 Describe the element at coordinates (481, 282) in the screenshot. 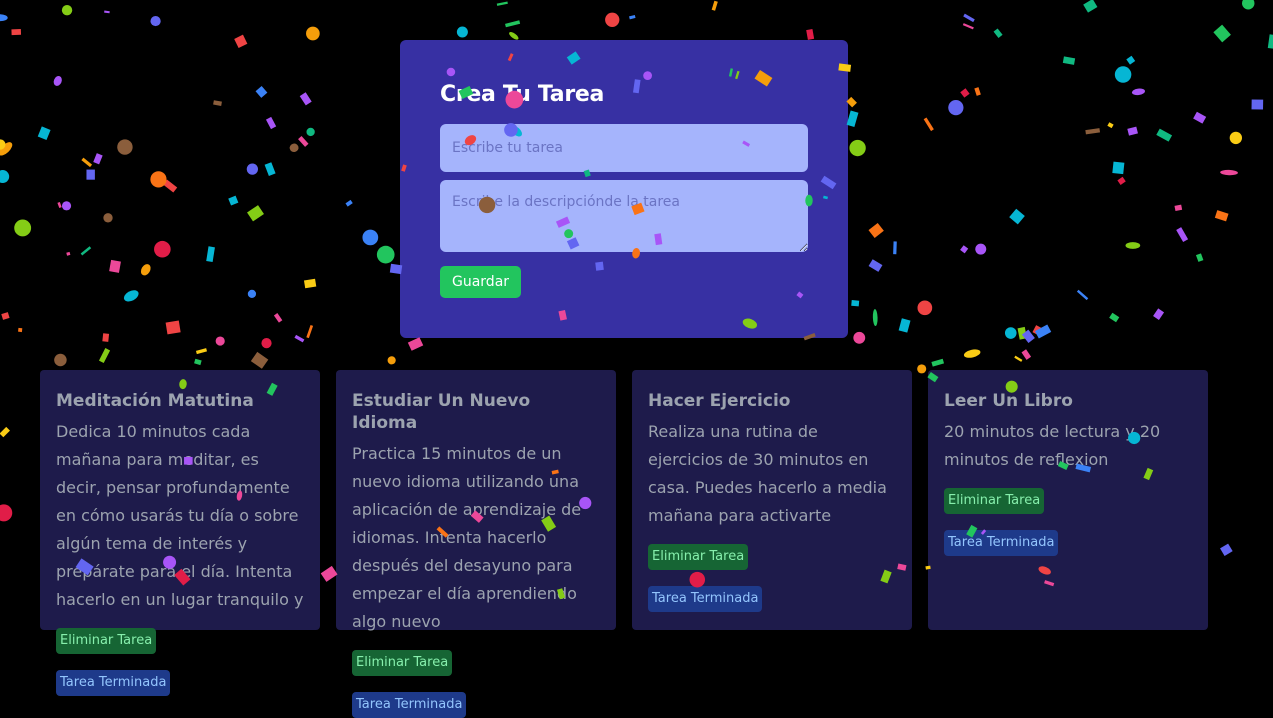

I see `save-button: Guardar` at that location.